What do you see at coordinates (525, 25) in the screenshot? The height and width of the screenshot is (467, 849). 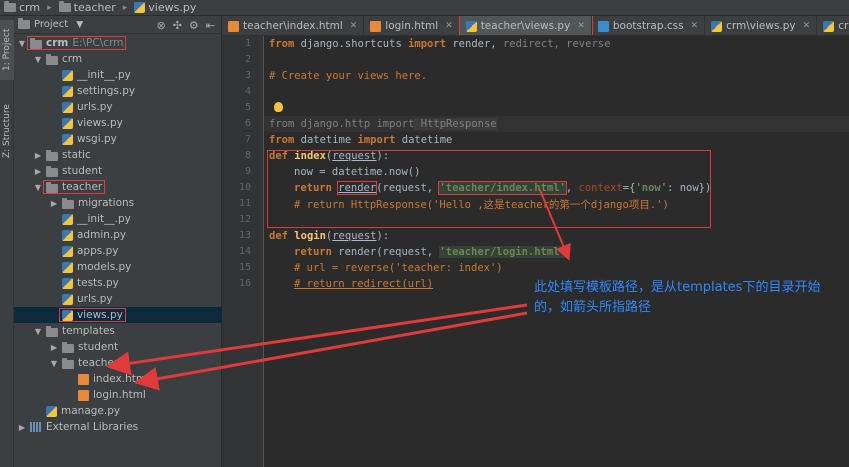 I see `editor-tab: teacher\views.py ✕` at bounding box center [525, 25].